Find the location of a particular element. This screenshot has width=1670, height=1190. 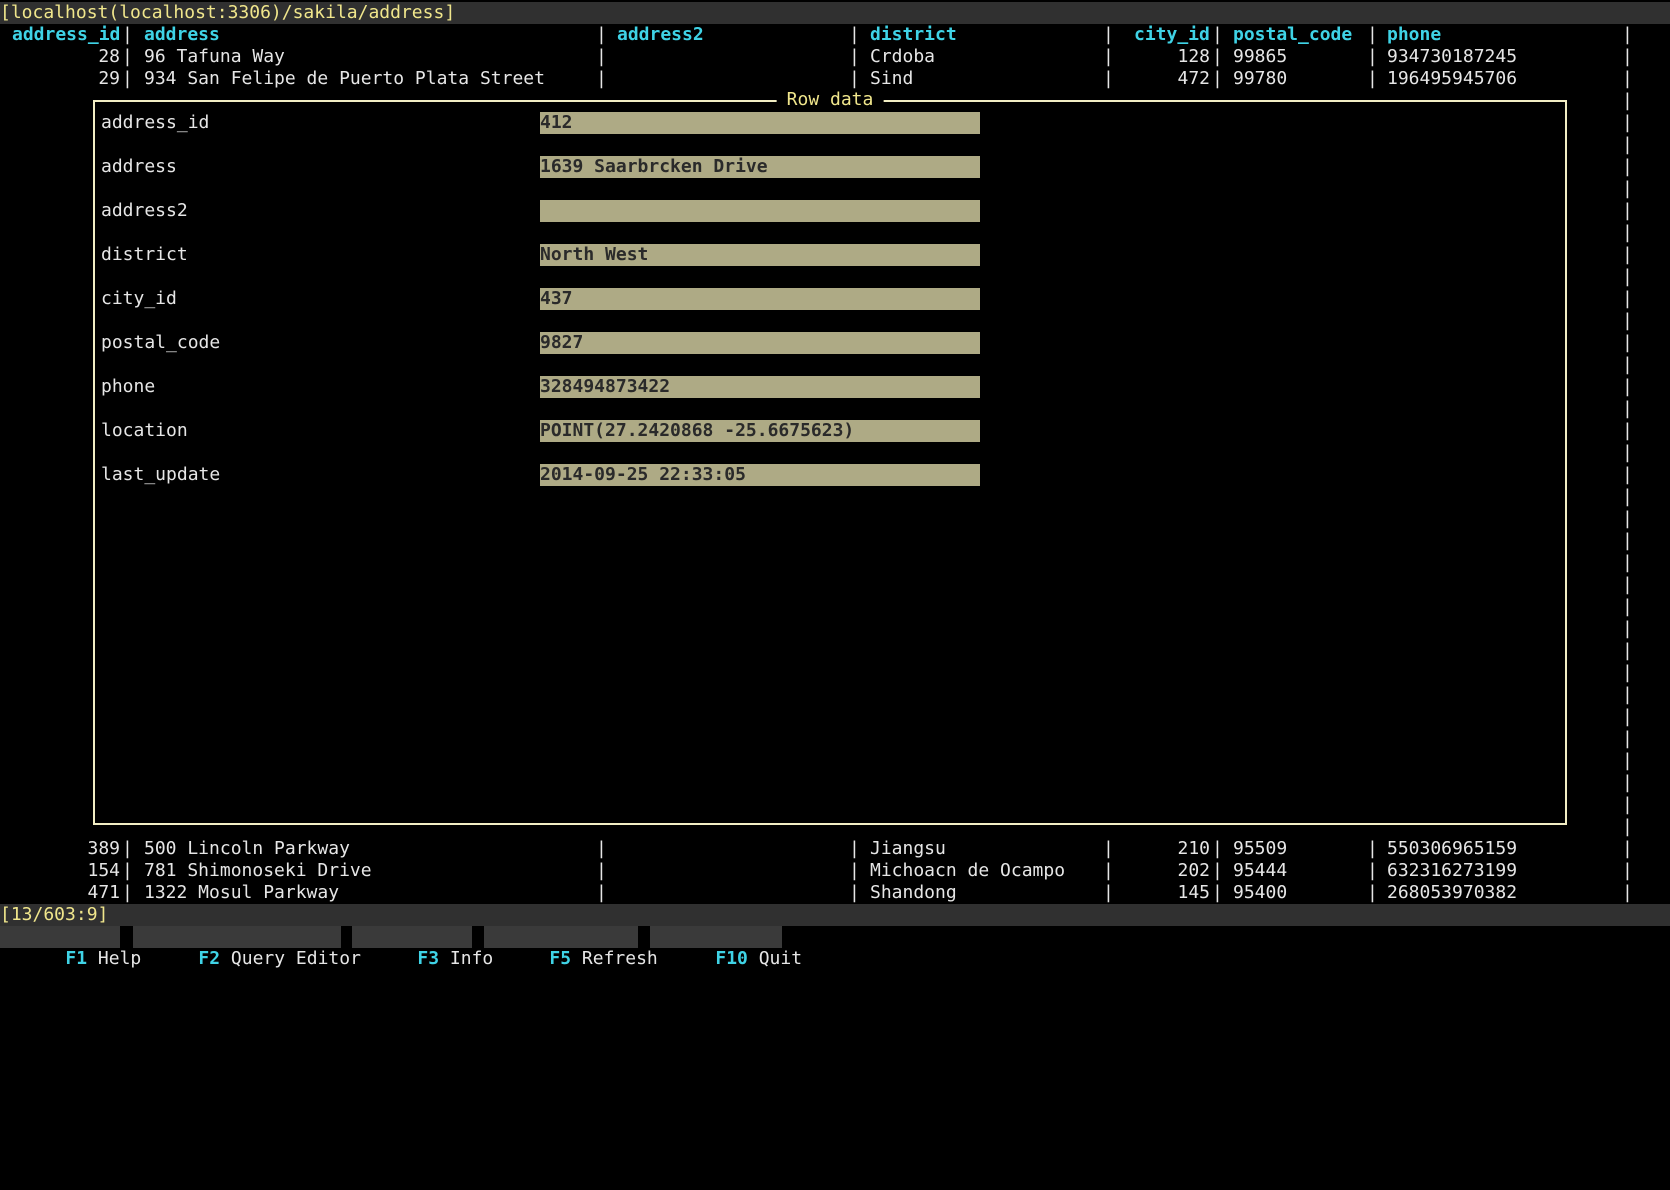

field-label-address-id: address_id is located at coordinates (155, 122).